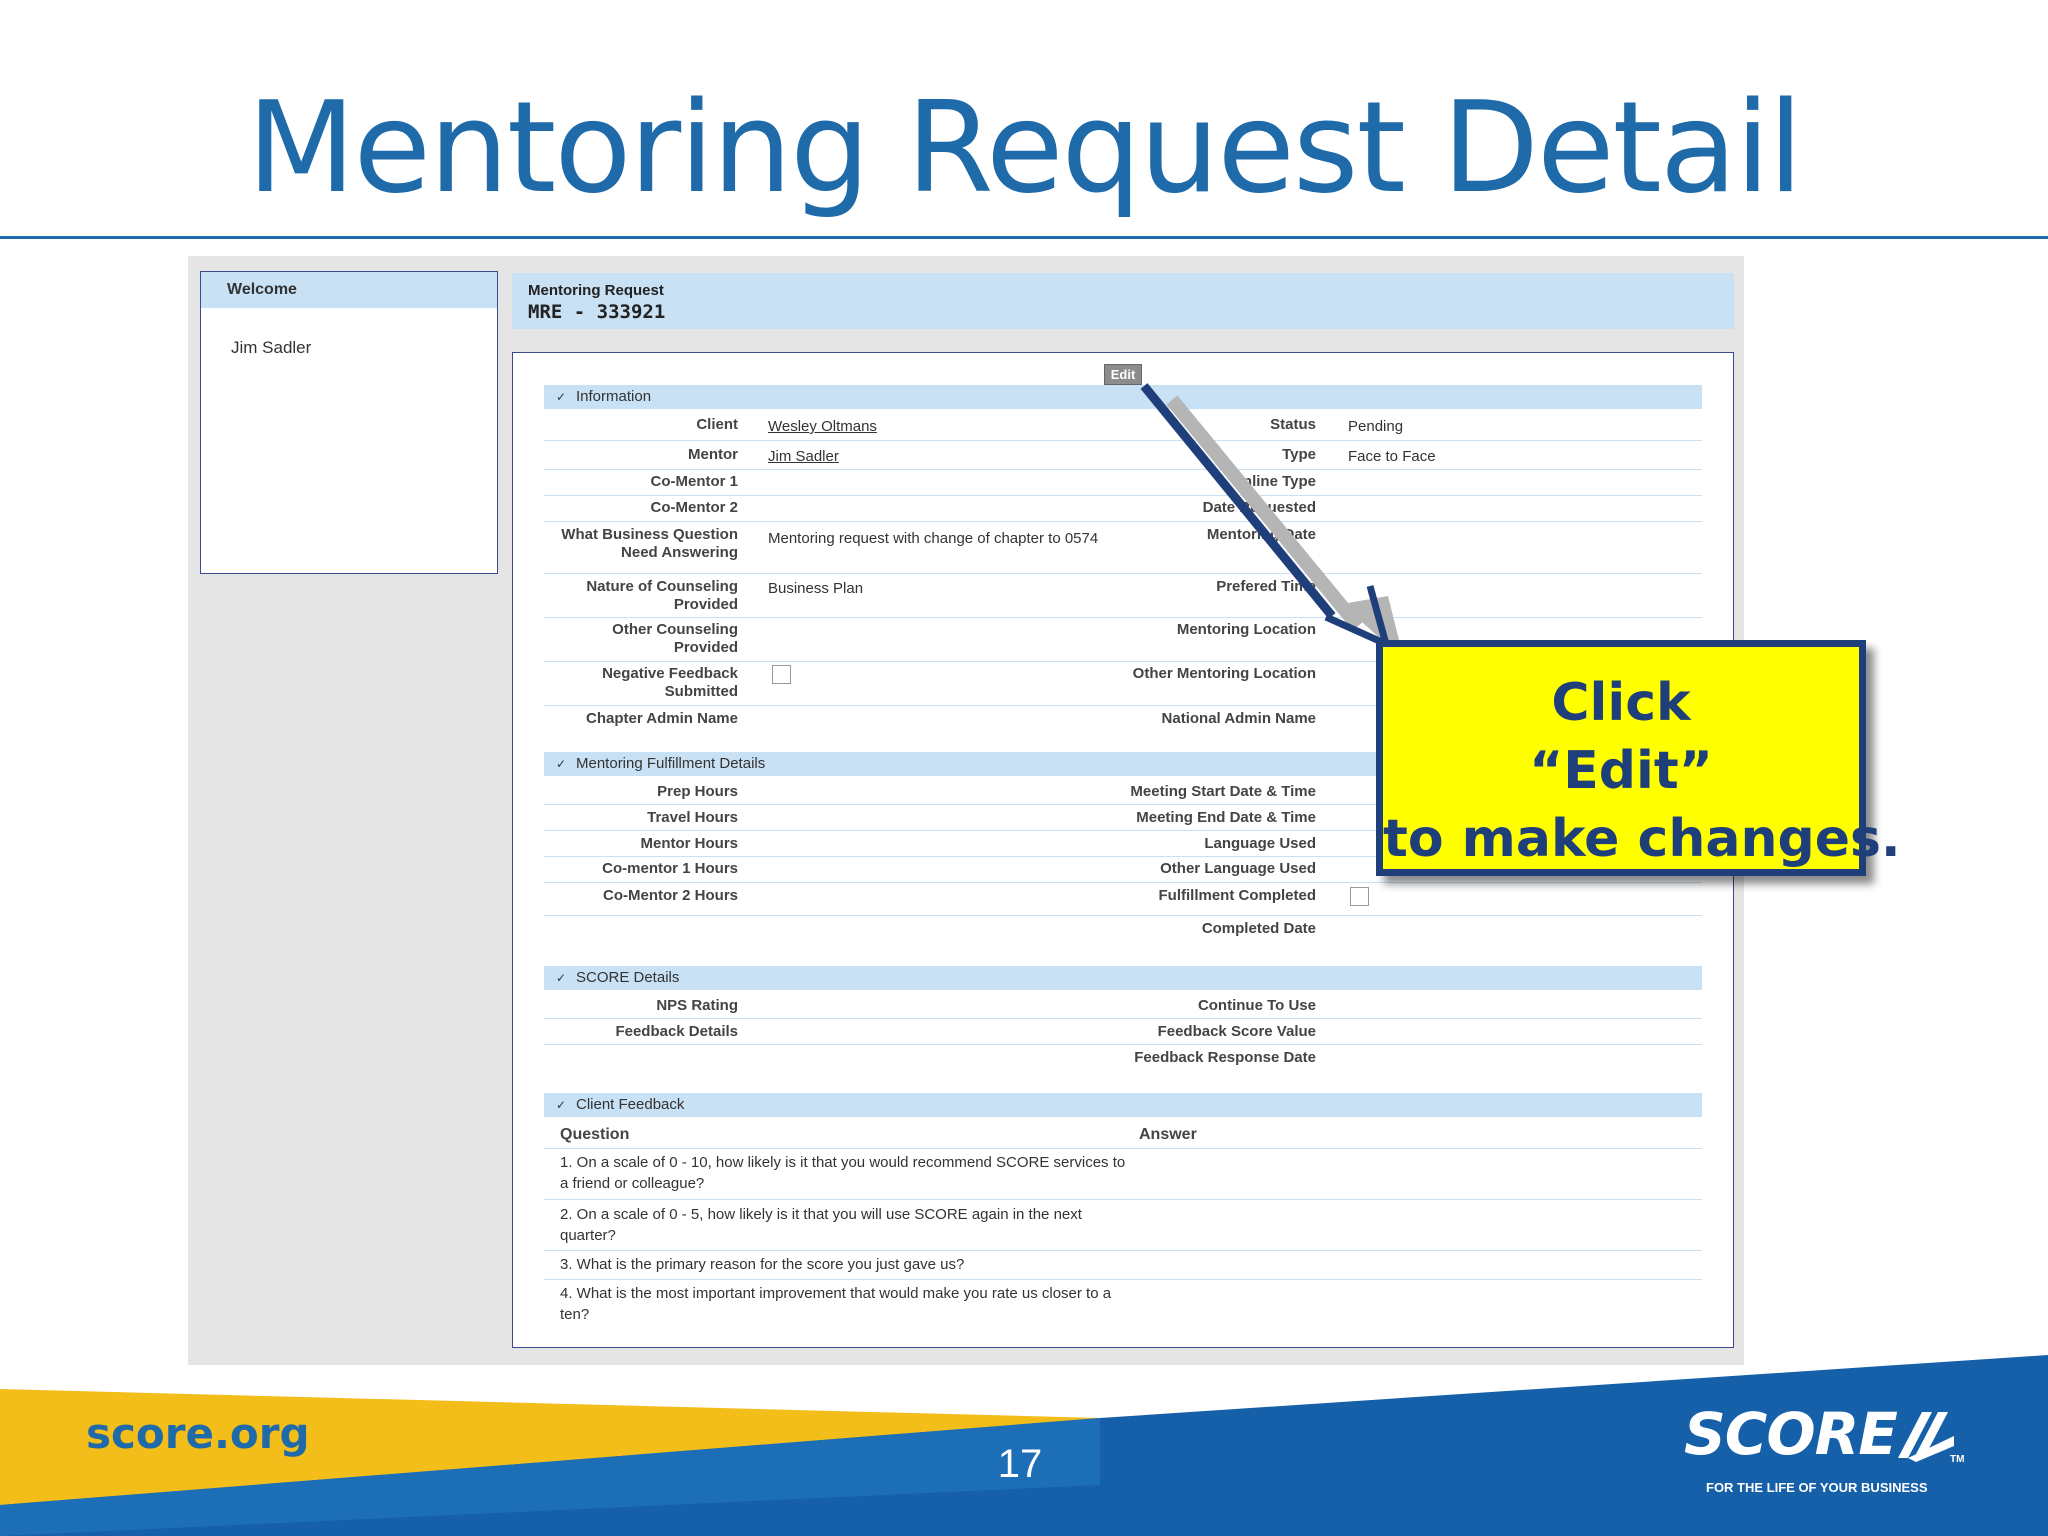  I want to click on client-link: Wesley Oltmans, so click(953, 427).